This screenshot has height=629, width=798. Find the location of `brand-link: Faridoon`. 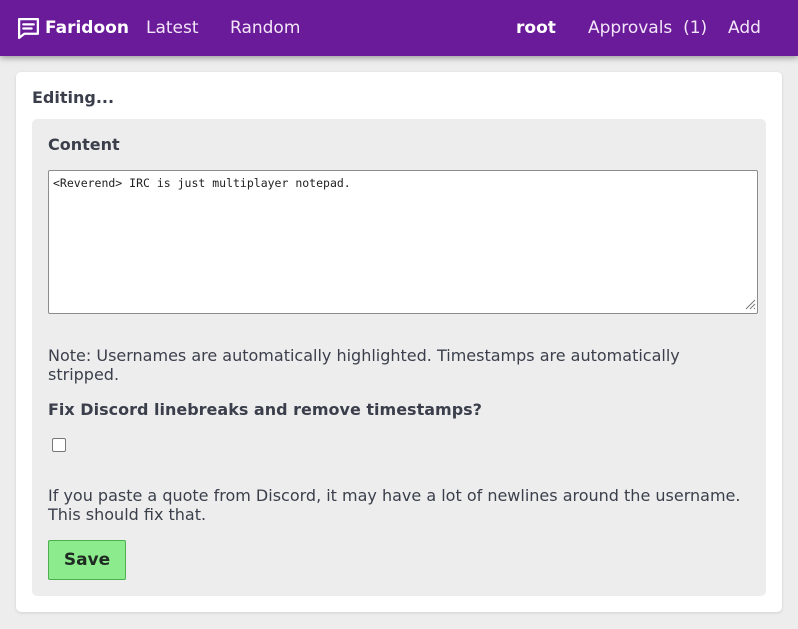

brand-link: Faridoon is located at coordinates (87, 28).